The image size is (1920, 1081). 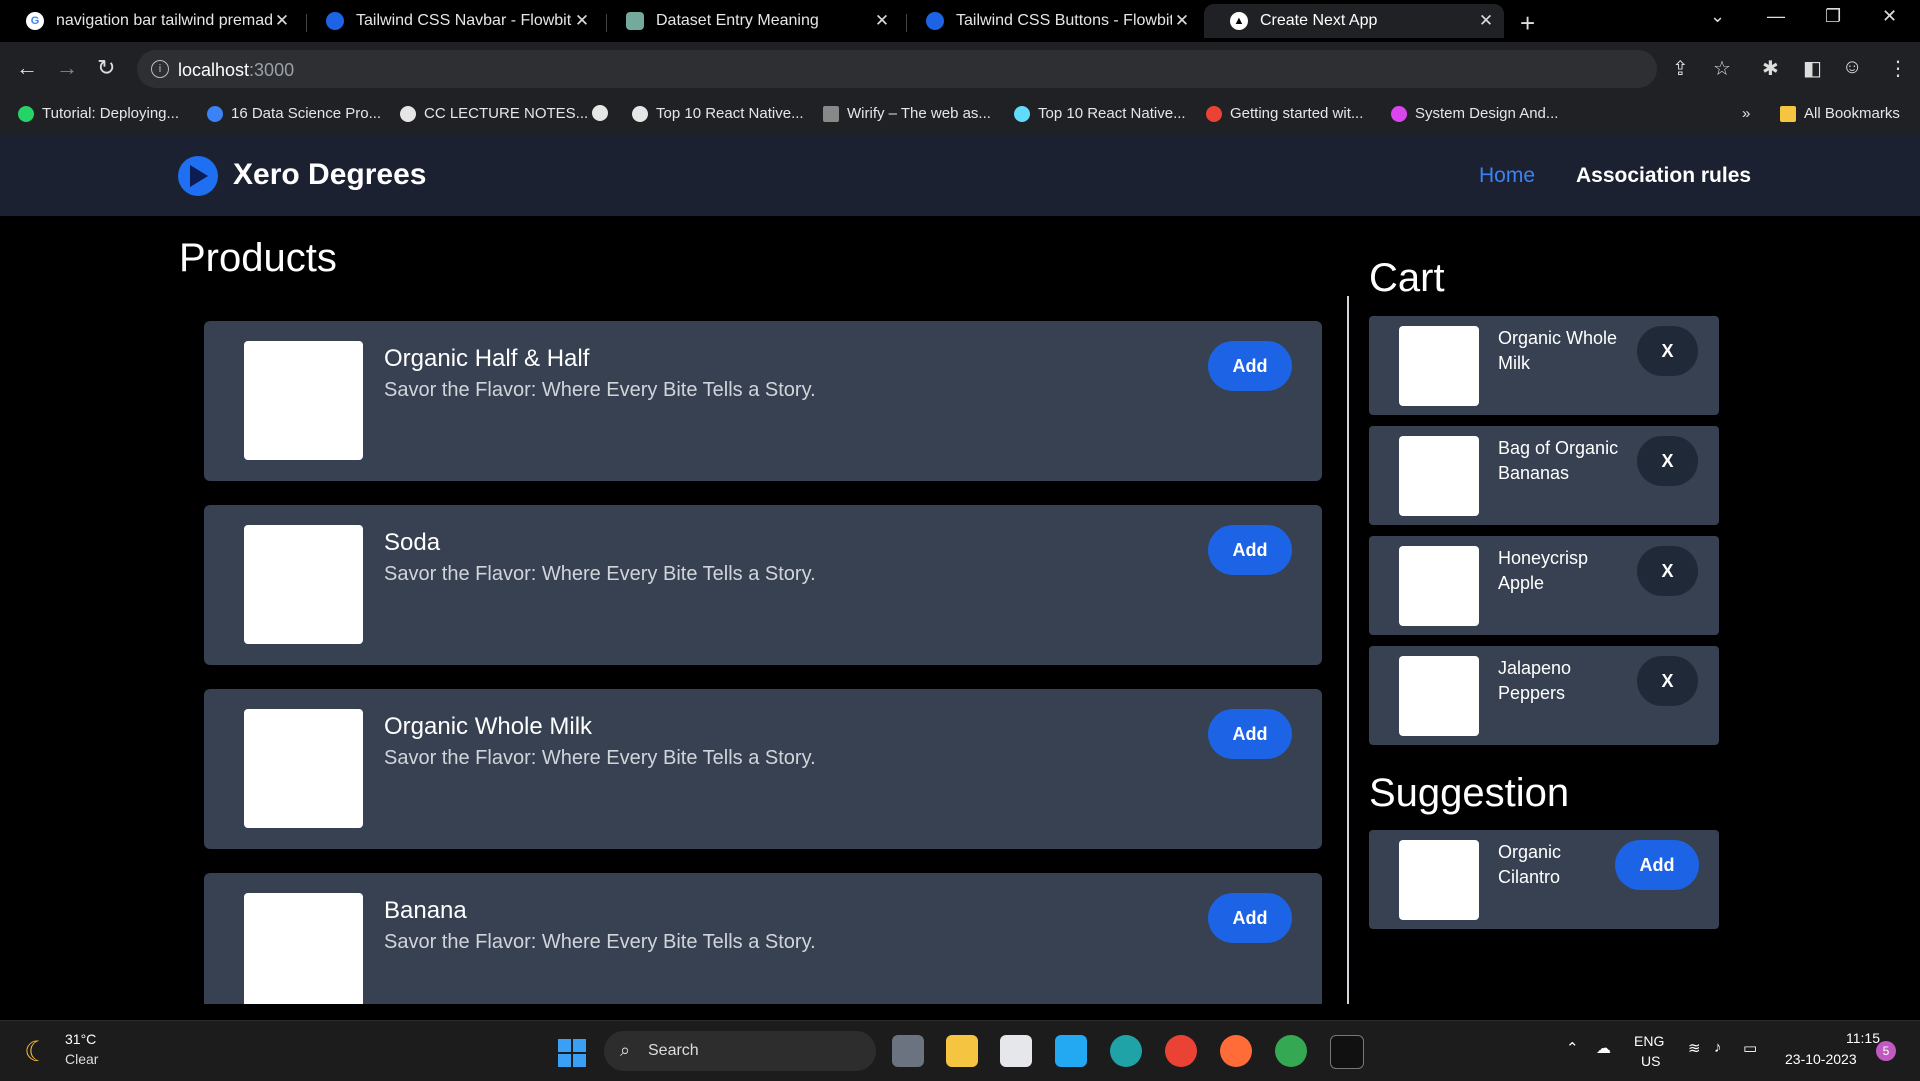 I want to click on cart-item-name: Jalapeno Peppers, so click(x=1535, y=680).